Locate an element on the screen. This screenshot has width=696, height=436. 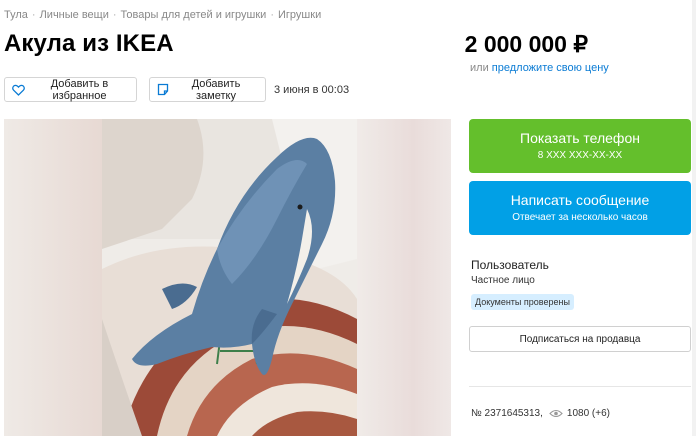
add-note-label: Добавить заметку is located at coordinates (216, 89).